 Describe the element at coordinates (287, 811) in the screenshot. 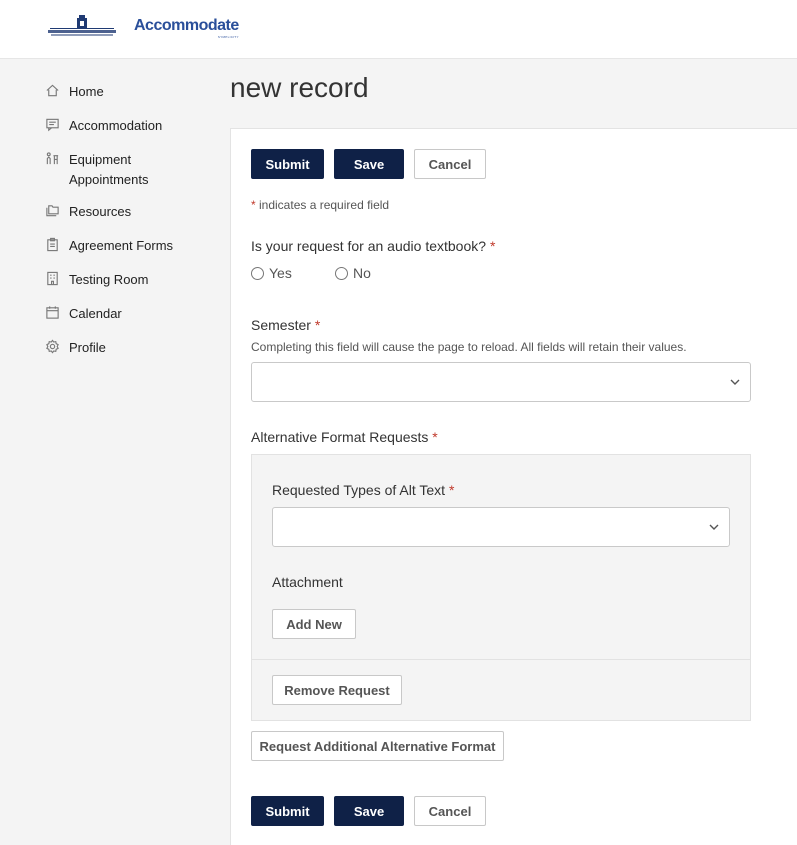

I see `submit-button-bottom: Submit` at that location.